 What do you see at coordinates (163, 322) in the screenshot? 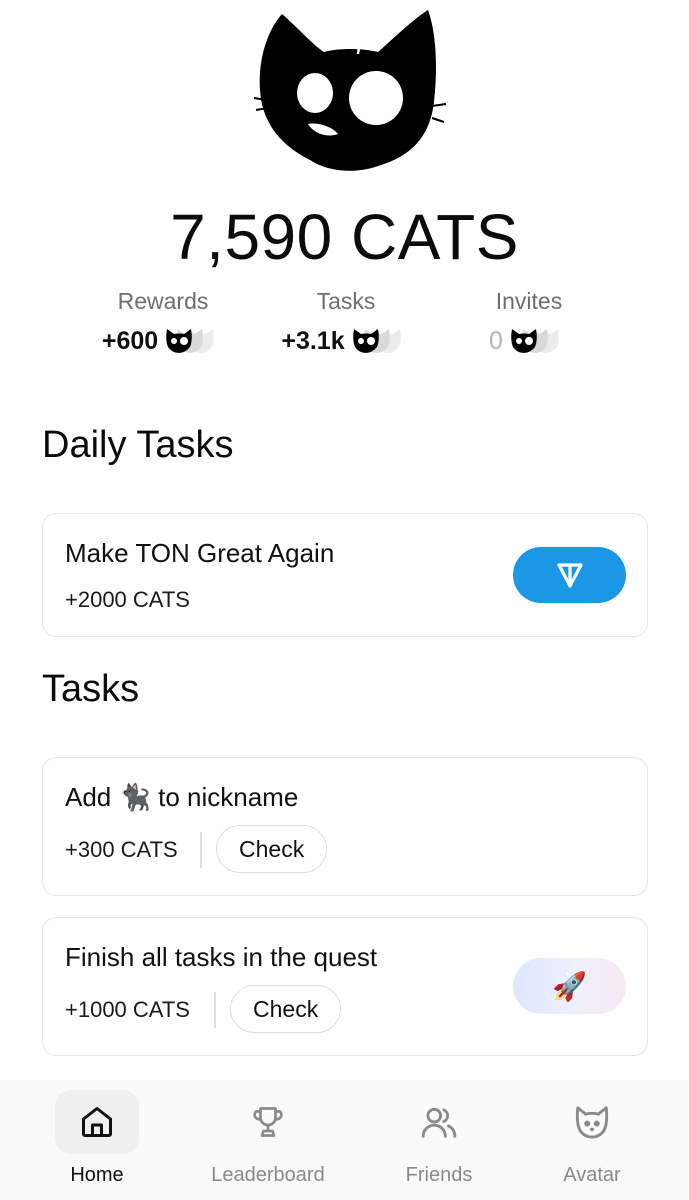
I see `stat-rewards: Rewards +600` at bounding box center [163, 322].